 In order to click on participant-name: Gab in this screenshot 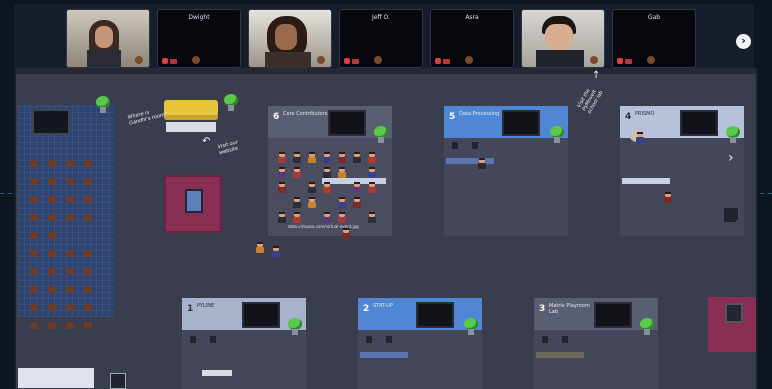, I will do `click(654, 17)`.